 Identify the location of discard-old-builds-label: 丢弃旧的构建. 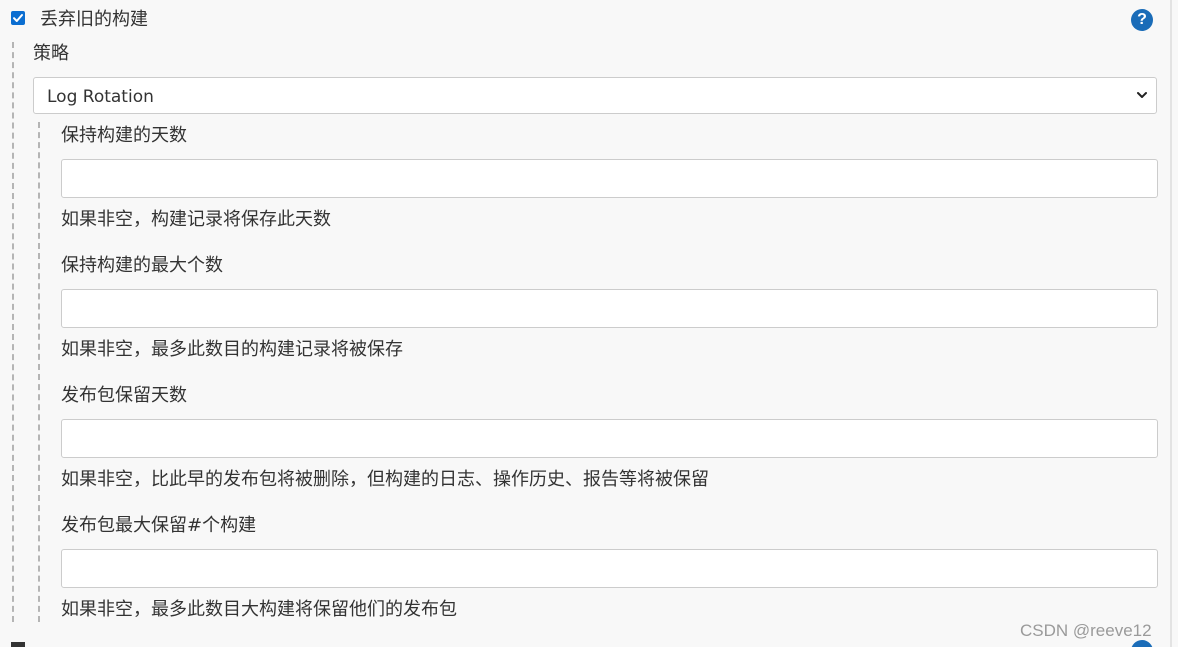
(94, 19).